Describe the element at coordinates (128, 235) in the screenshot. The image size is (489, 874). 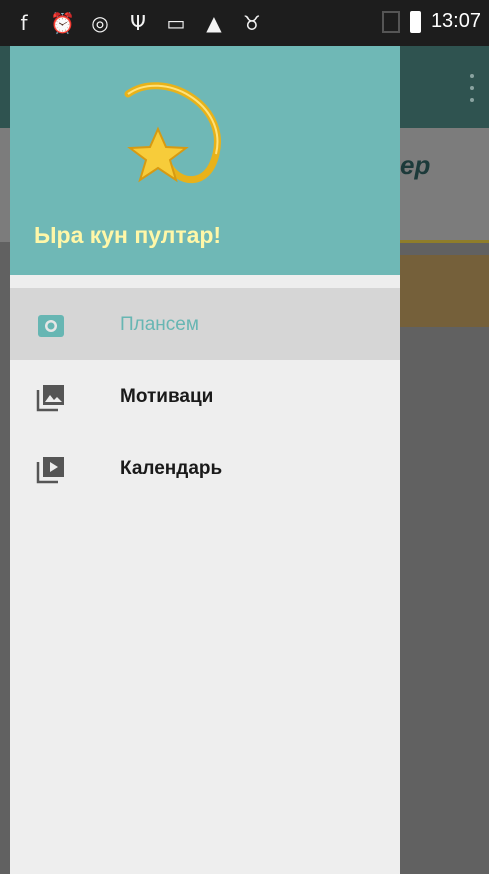
I see `drawer-header-title: Ыра кун пултар!` at that location.